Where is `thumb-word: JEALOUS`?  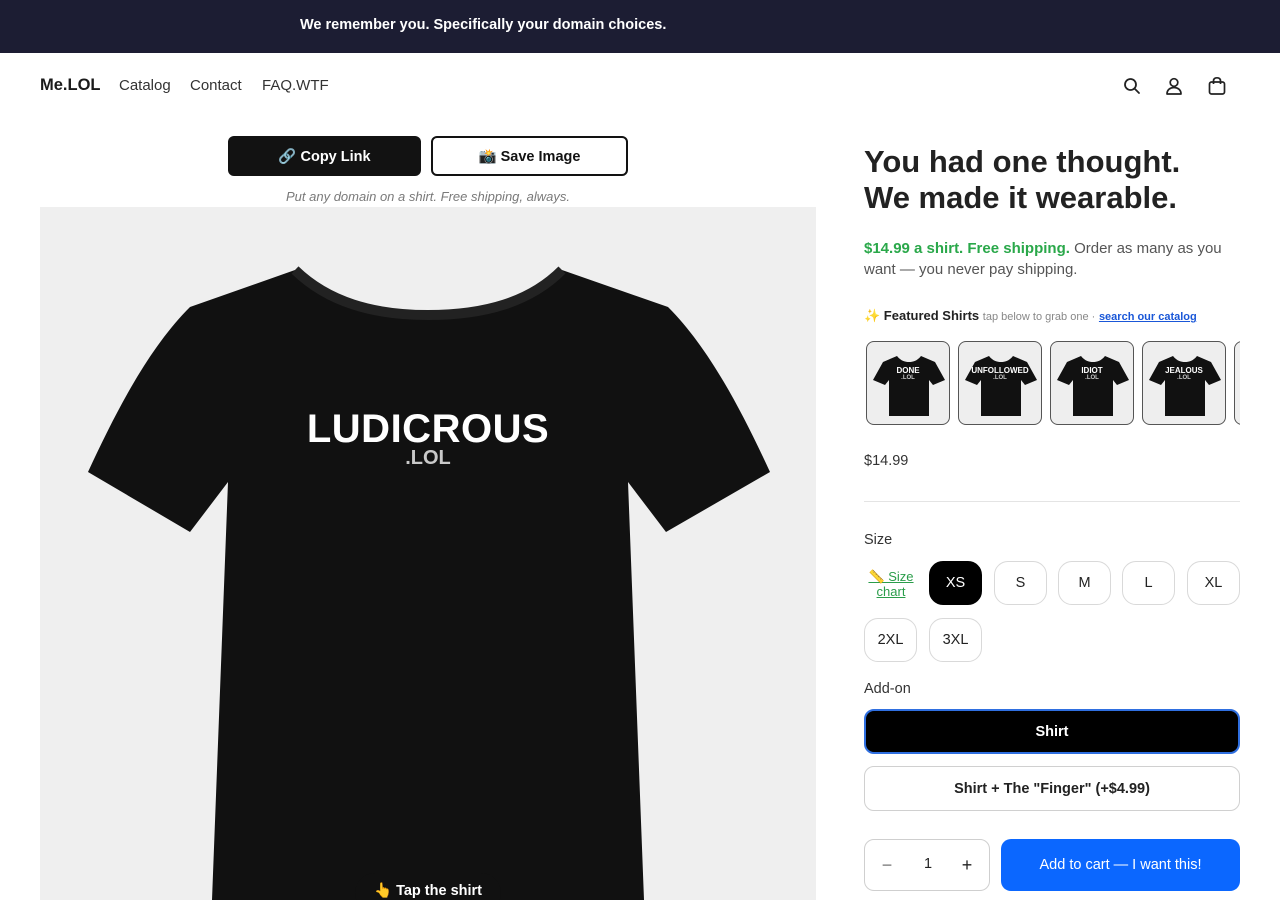 thumb-word: JEALOUS is located at coordinates (1184, 370).